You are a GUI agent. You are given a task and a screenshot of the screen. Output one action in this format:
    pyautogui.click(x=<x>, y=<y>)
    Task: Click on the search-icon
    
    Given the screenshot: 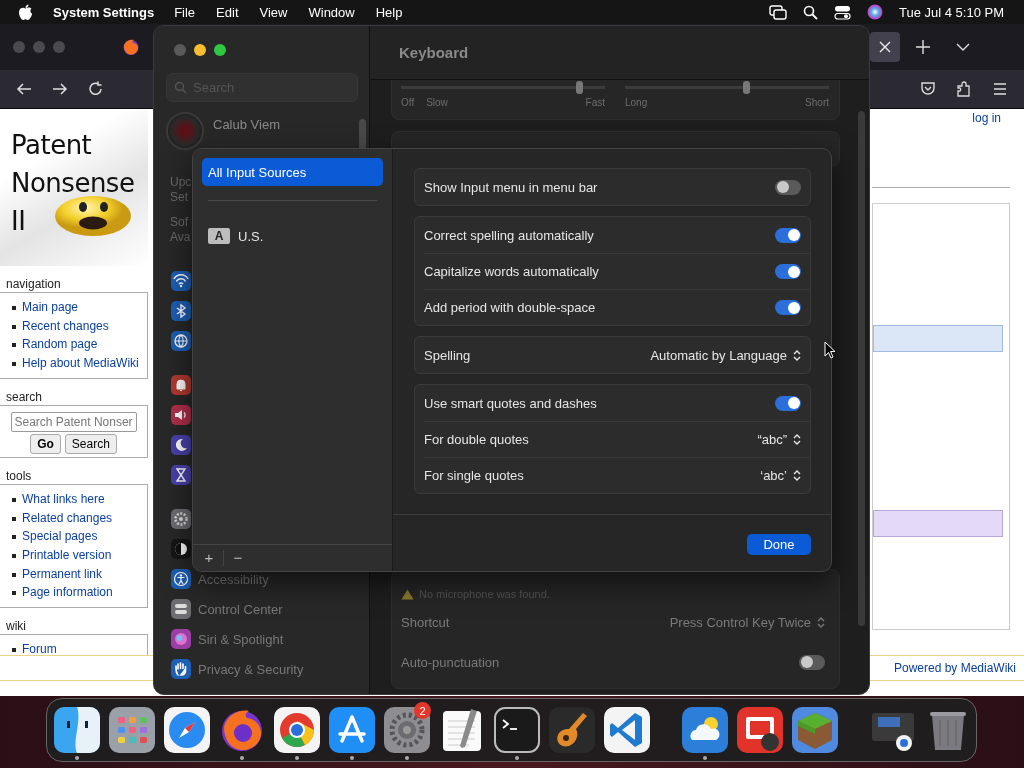 What is the action you would take?
    pyautogui.click(x=810, y=12)
    